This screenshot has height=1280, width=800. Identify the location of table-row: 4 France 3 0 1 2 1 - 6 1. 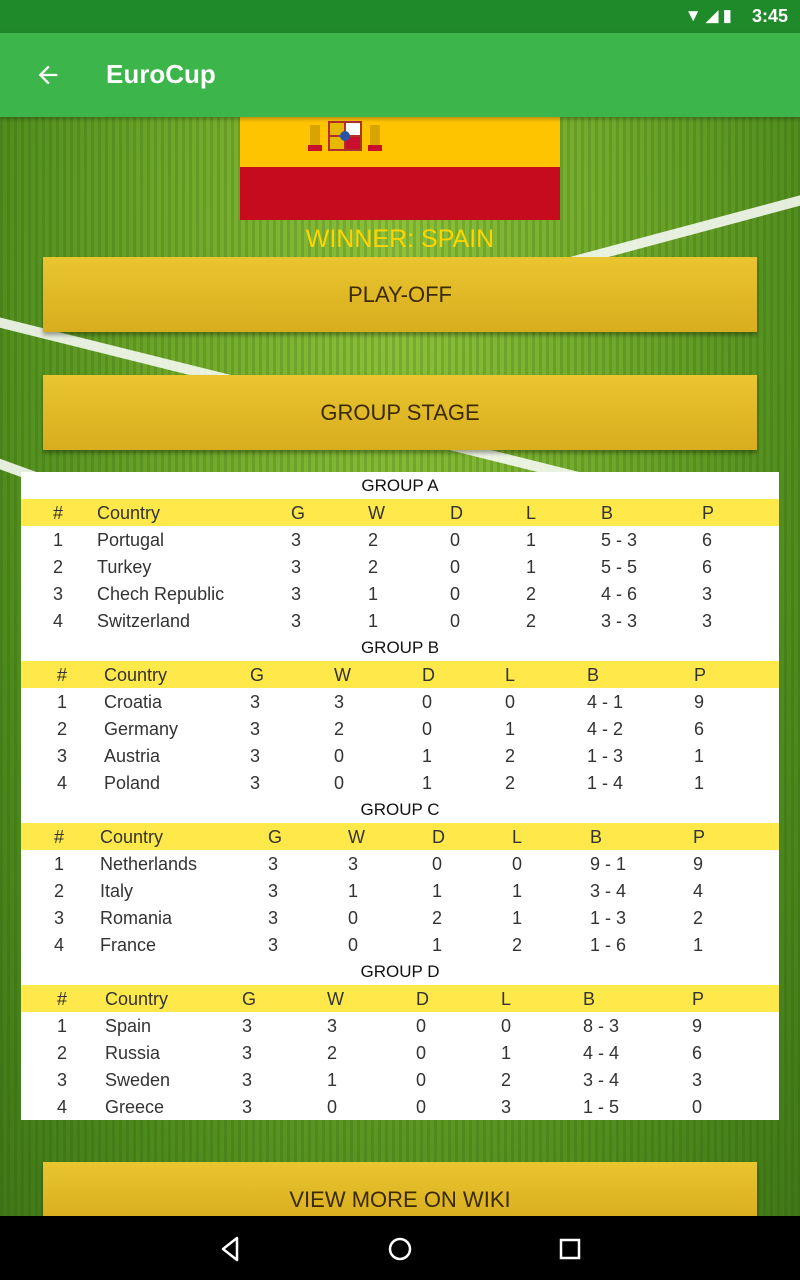
(400, 944).